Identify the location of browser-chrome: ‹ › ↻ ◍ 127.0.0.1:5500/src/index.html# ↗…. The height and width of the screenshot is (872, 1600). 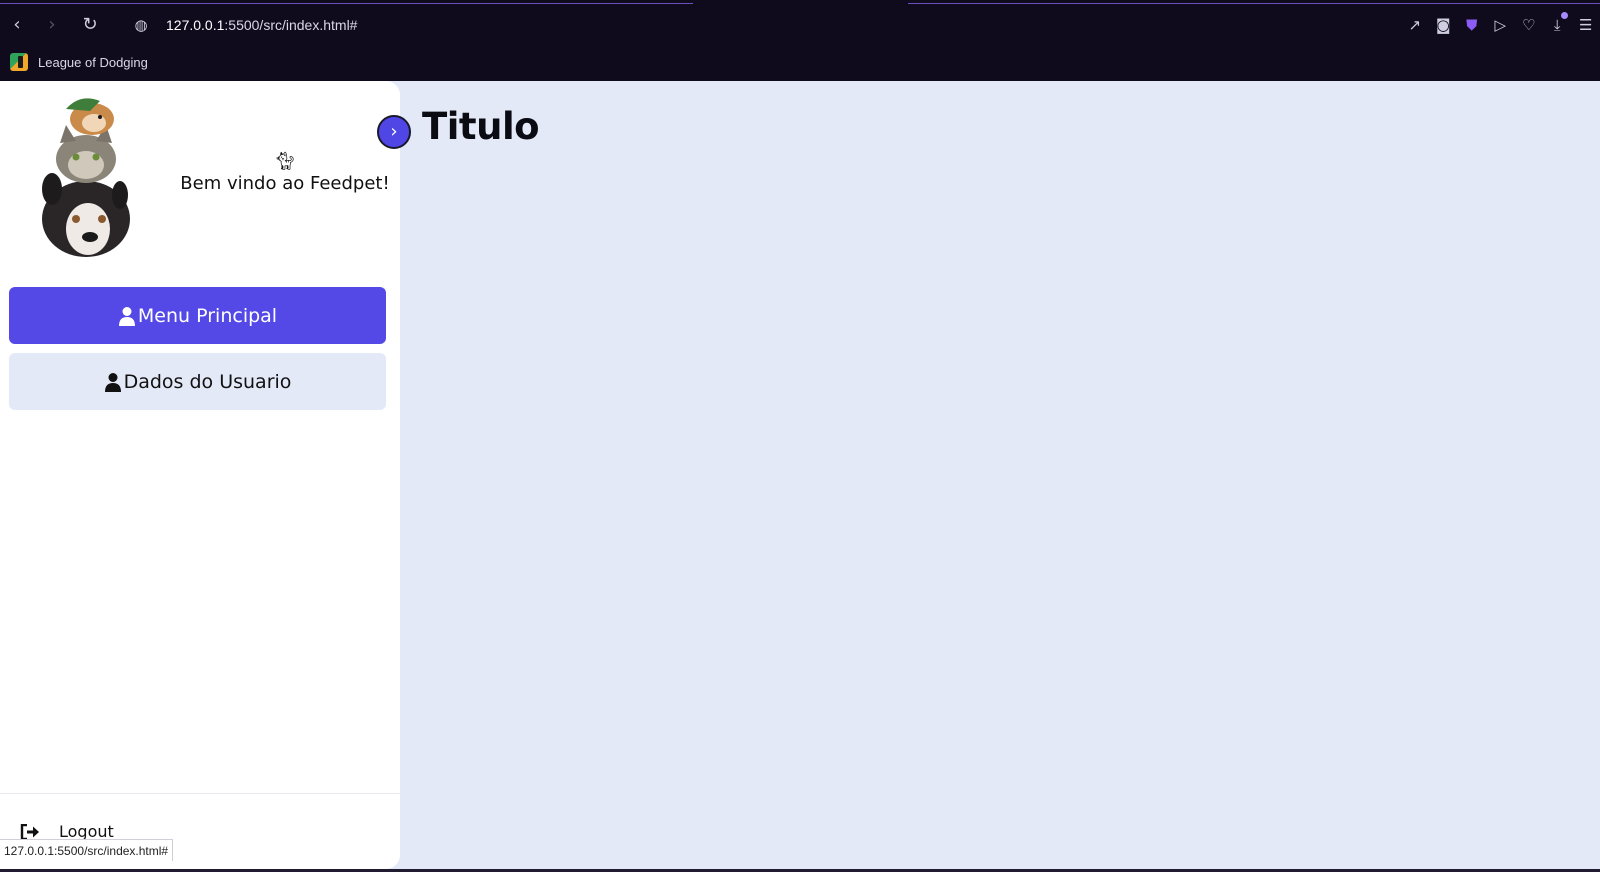
(800, 40).